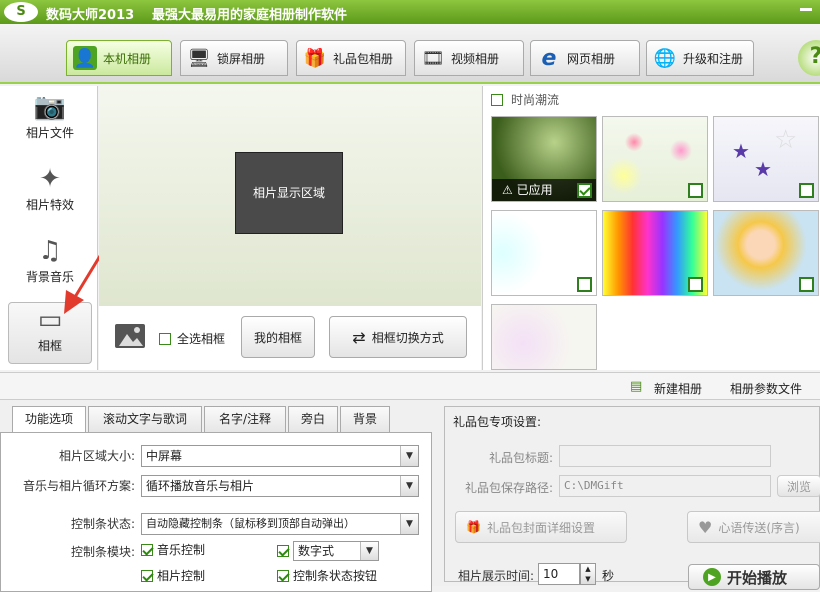  I want to click on blessing-label: 心语传送(序言), so click(759, 527).